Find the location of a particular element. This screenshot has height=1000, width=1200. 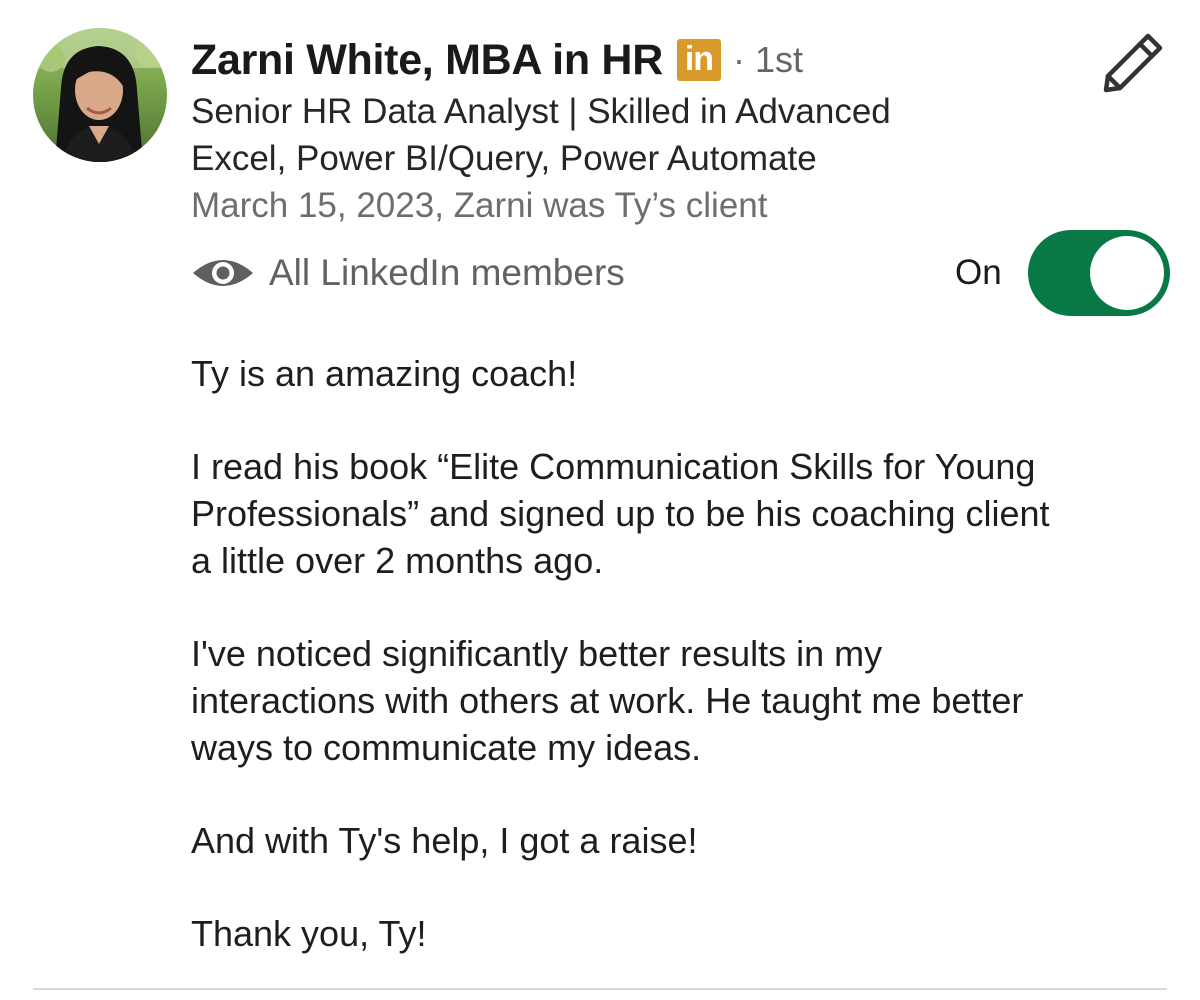

visibility-toggle is located at coordinates (1098, 273).